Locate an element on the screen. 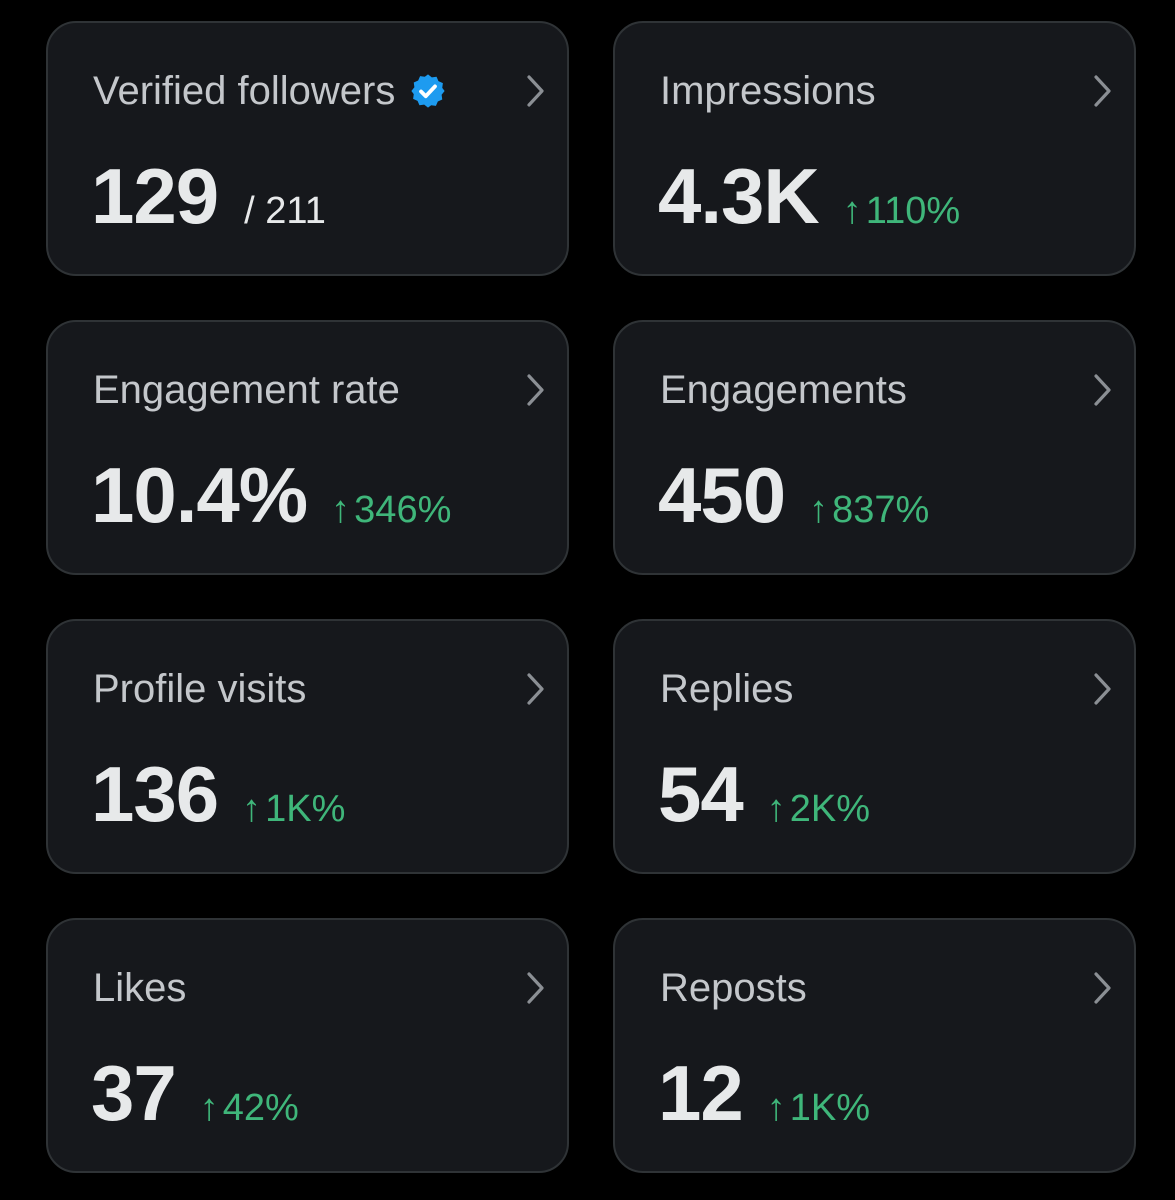  card-title-row: Engagements is located at coordinates (783, 390).